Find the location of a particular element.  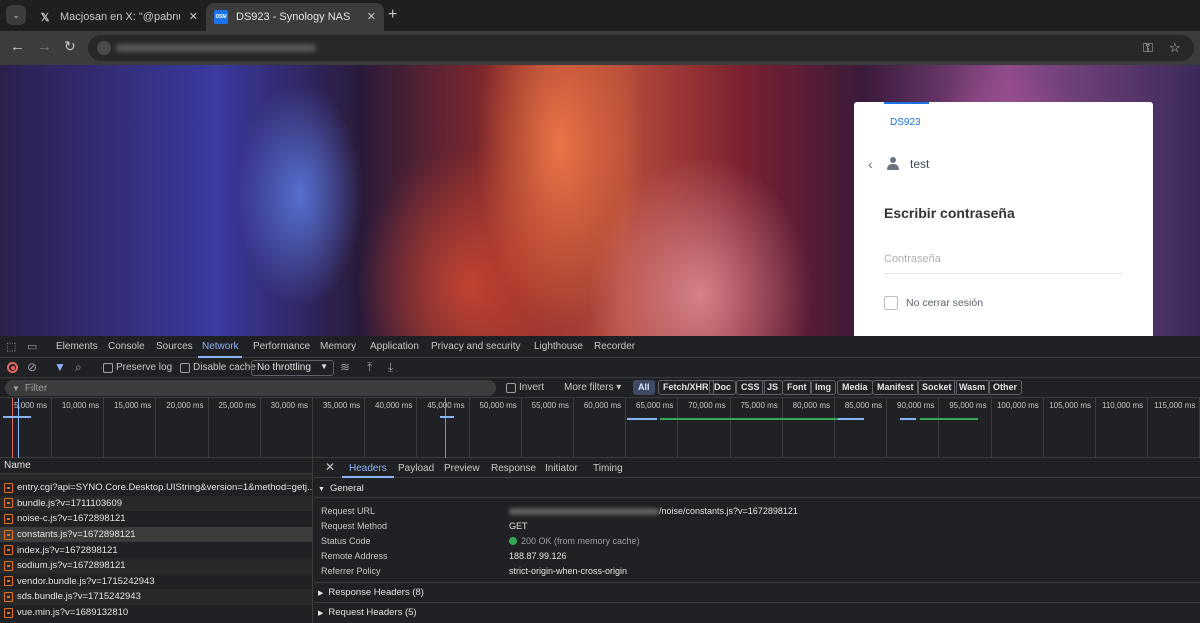

blurred-host is located at coordinates (584, 512).